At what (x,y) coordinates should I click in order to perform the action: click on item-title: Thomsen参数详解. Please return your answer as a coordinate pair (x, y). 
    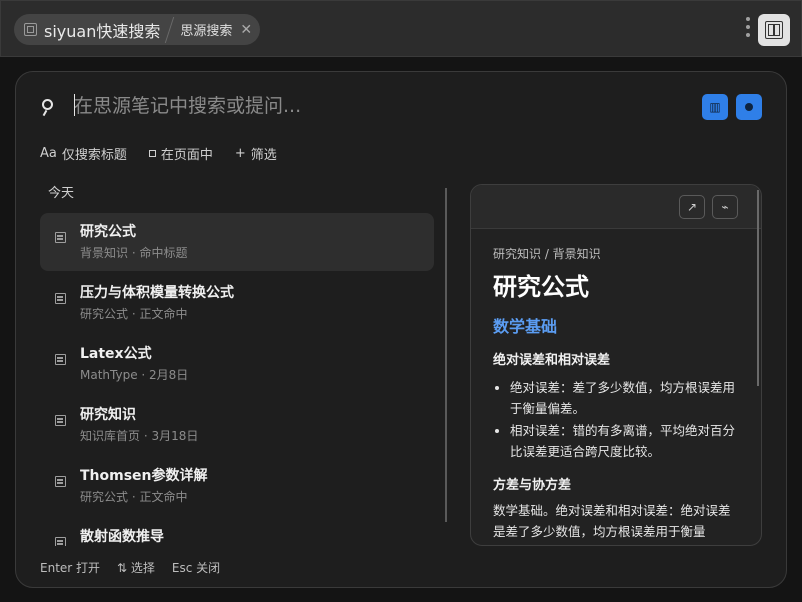
    Looking at the image, I should click on (144, 476).